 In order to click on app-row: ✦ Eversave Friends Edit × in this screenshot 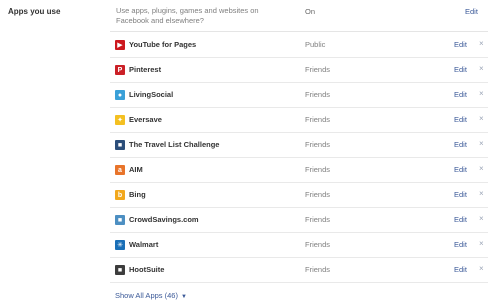, I will do `click(299, 120)`.